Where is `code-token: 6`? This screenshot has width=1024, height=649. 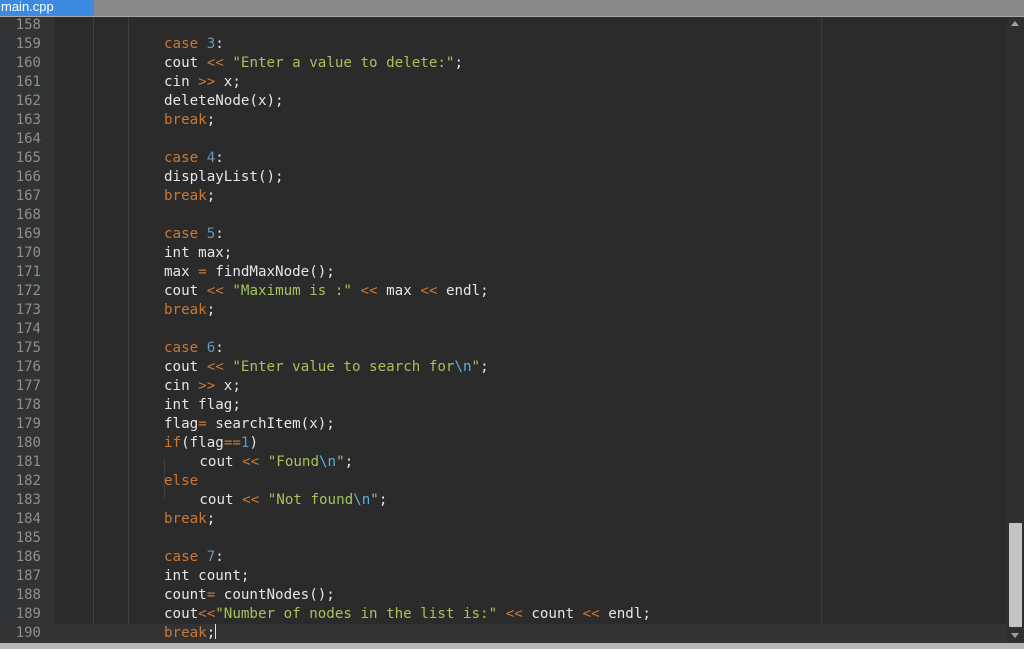
code-token: 6 is located at coordinates (211, 347).